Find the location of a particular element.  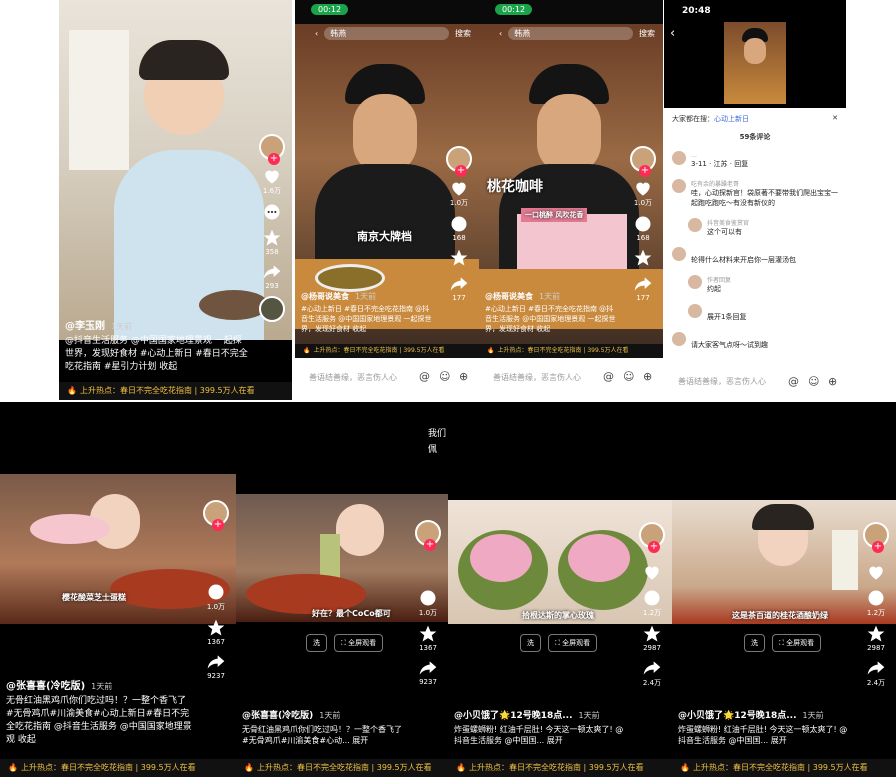

music-disc is located at coordinates (272, 309).